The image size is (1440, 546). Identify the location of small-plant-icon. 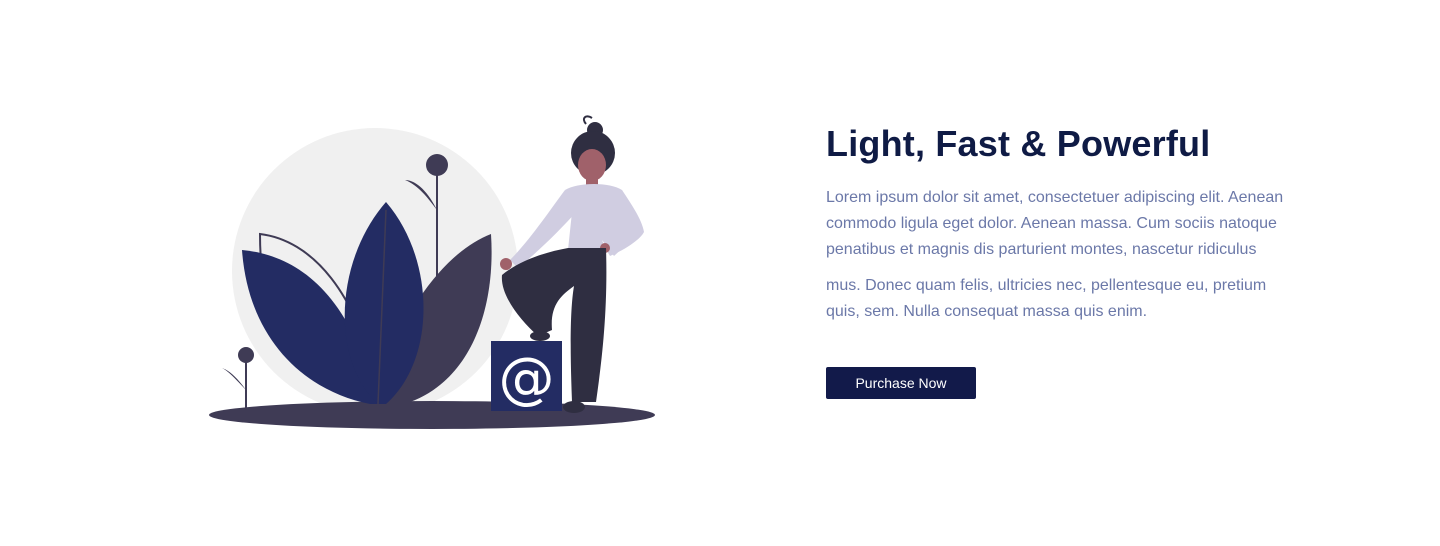
(238, 378).